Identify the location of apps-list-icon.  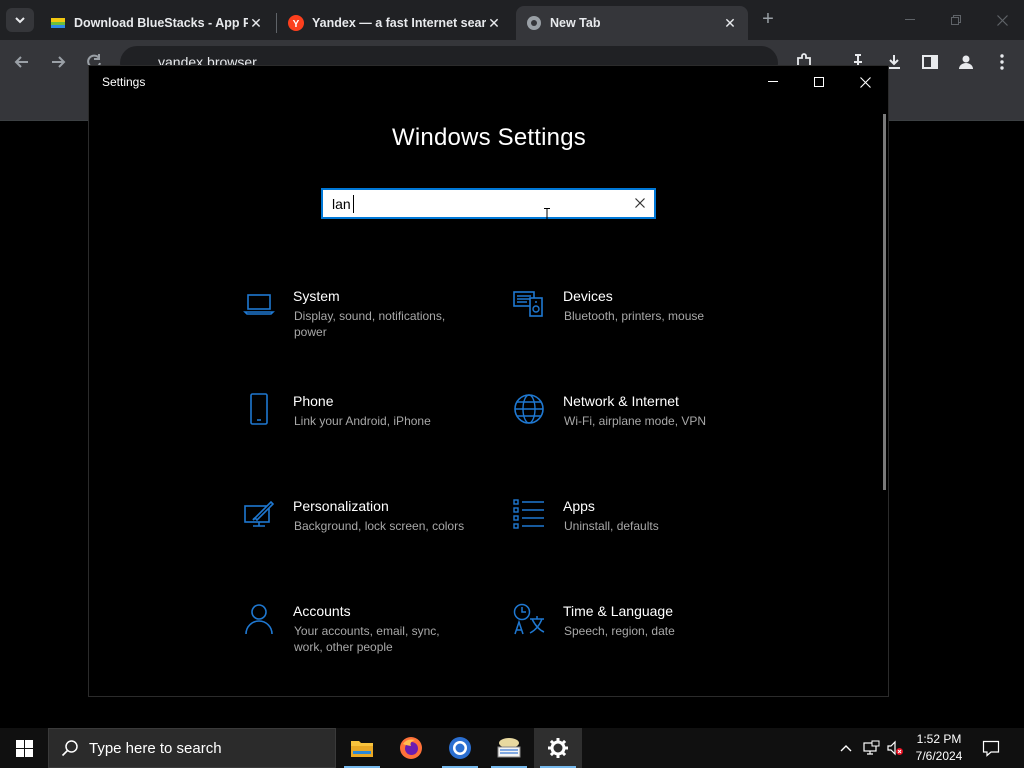
(528, 514).